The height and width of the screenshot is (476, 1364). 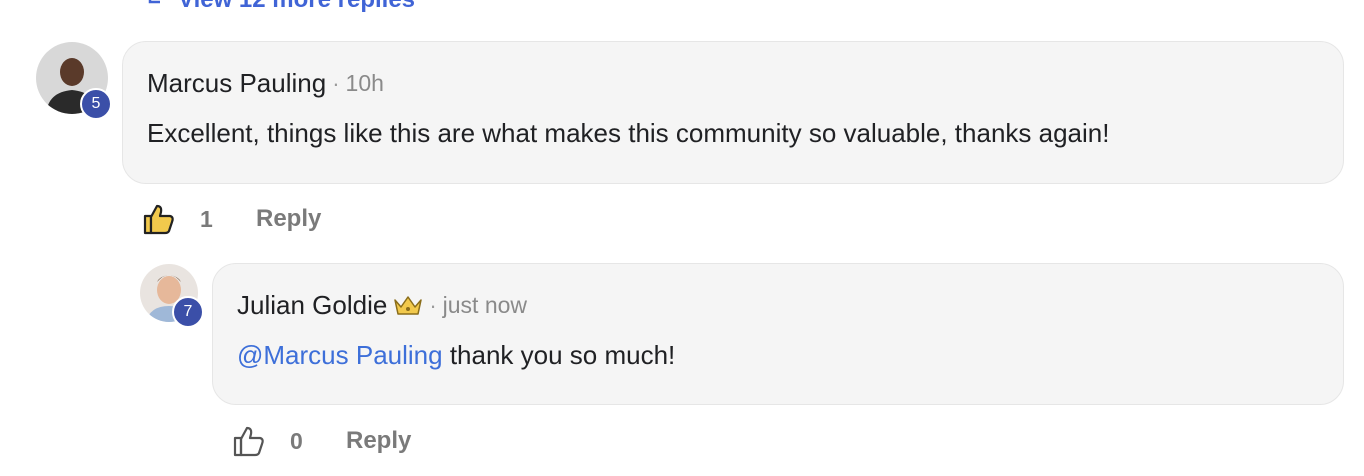 I want to click on level-badge: 5, so click(x=96, y=104).